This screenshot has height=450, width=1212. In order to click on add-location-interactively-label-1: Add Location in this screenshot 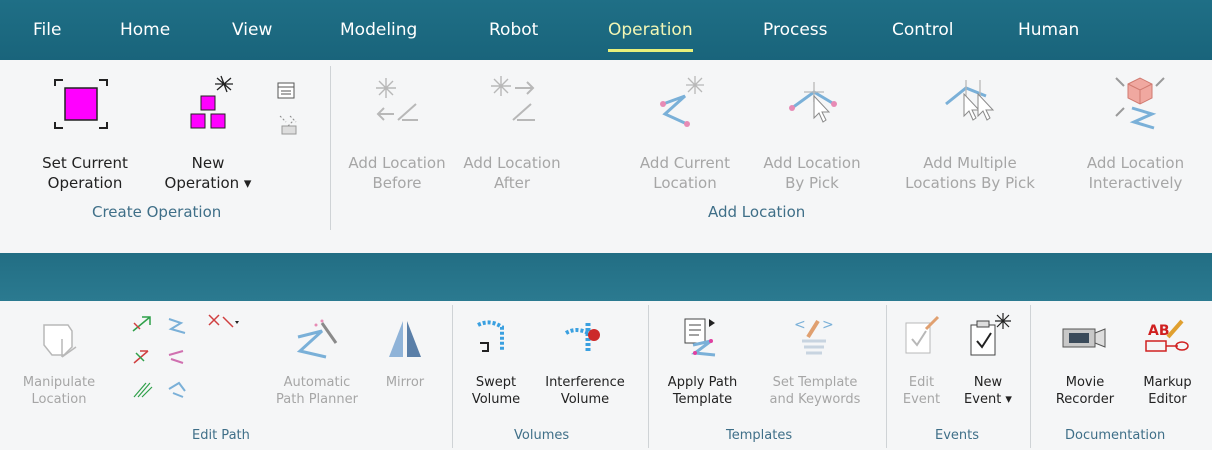, I will do `click(1135, 163)`.